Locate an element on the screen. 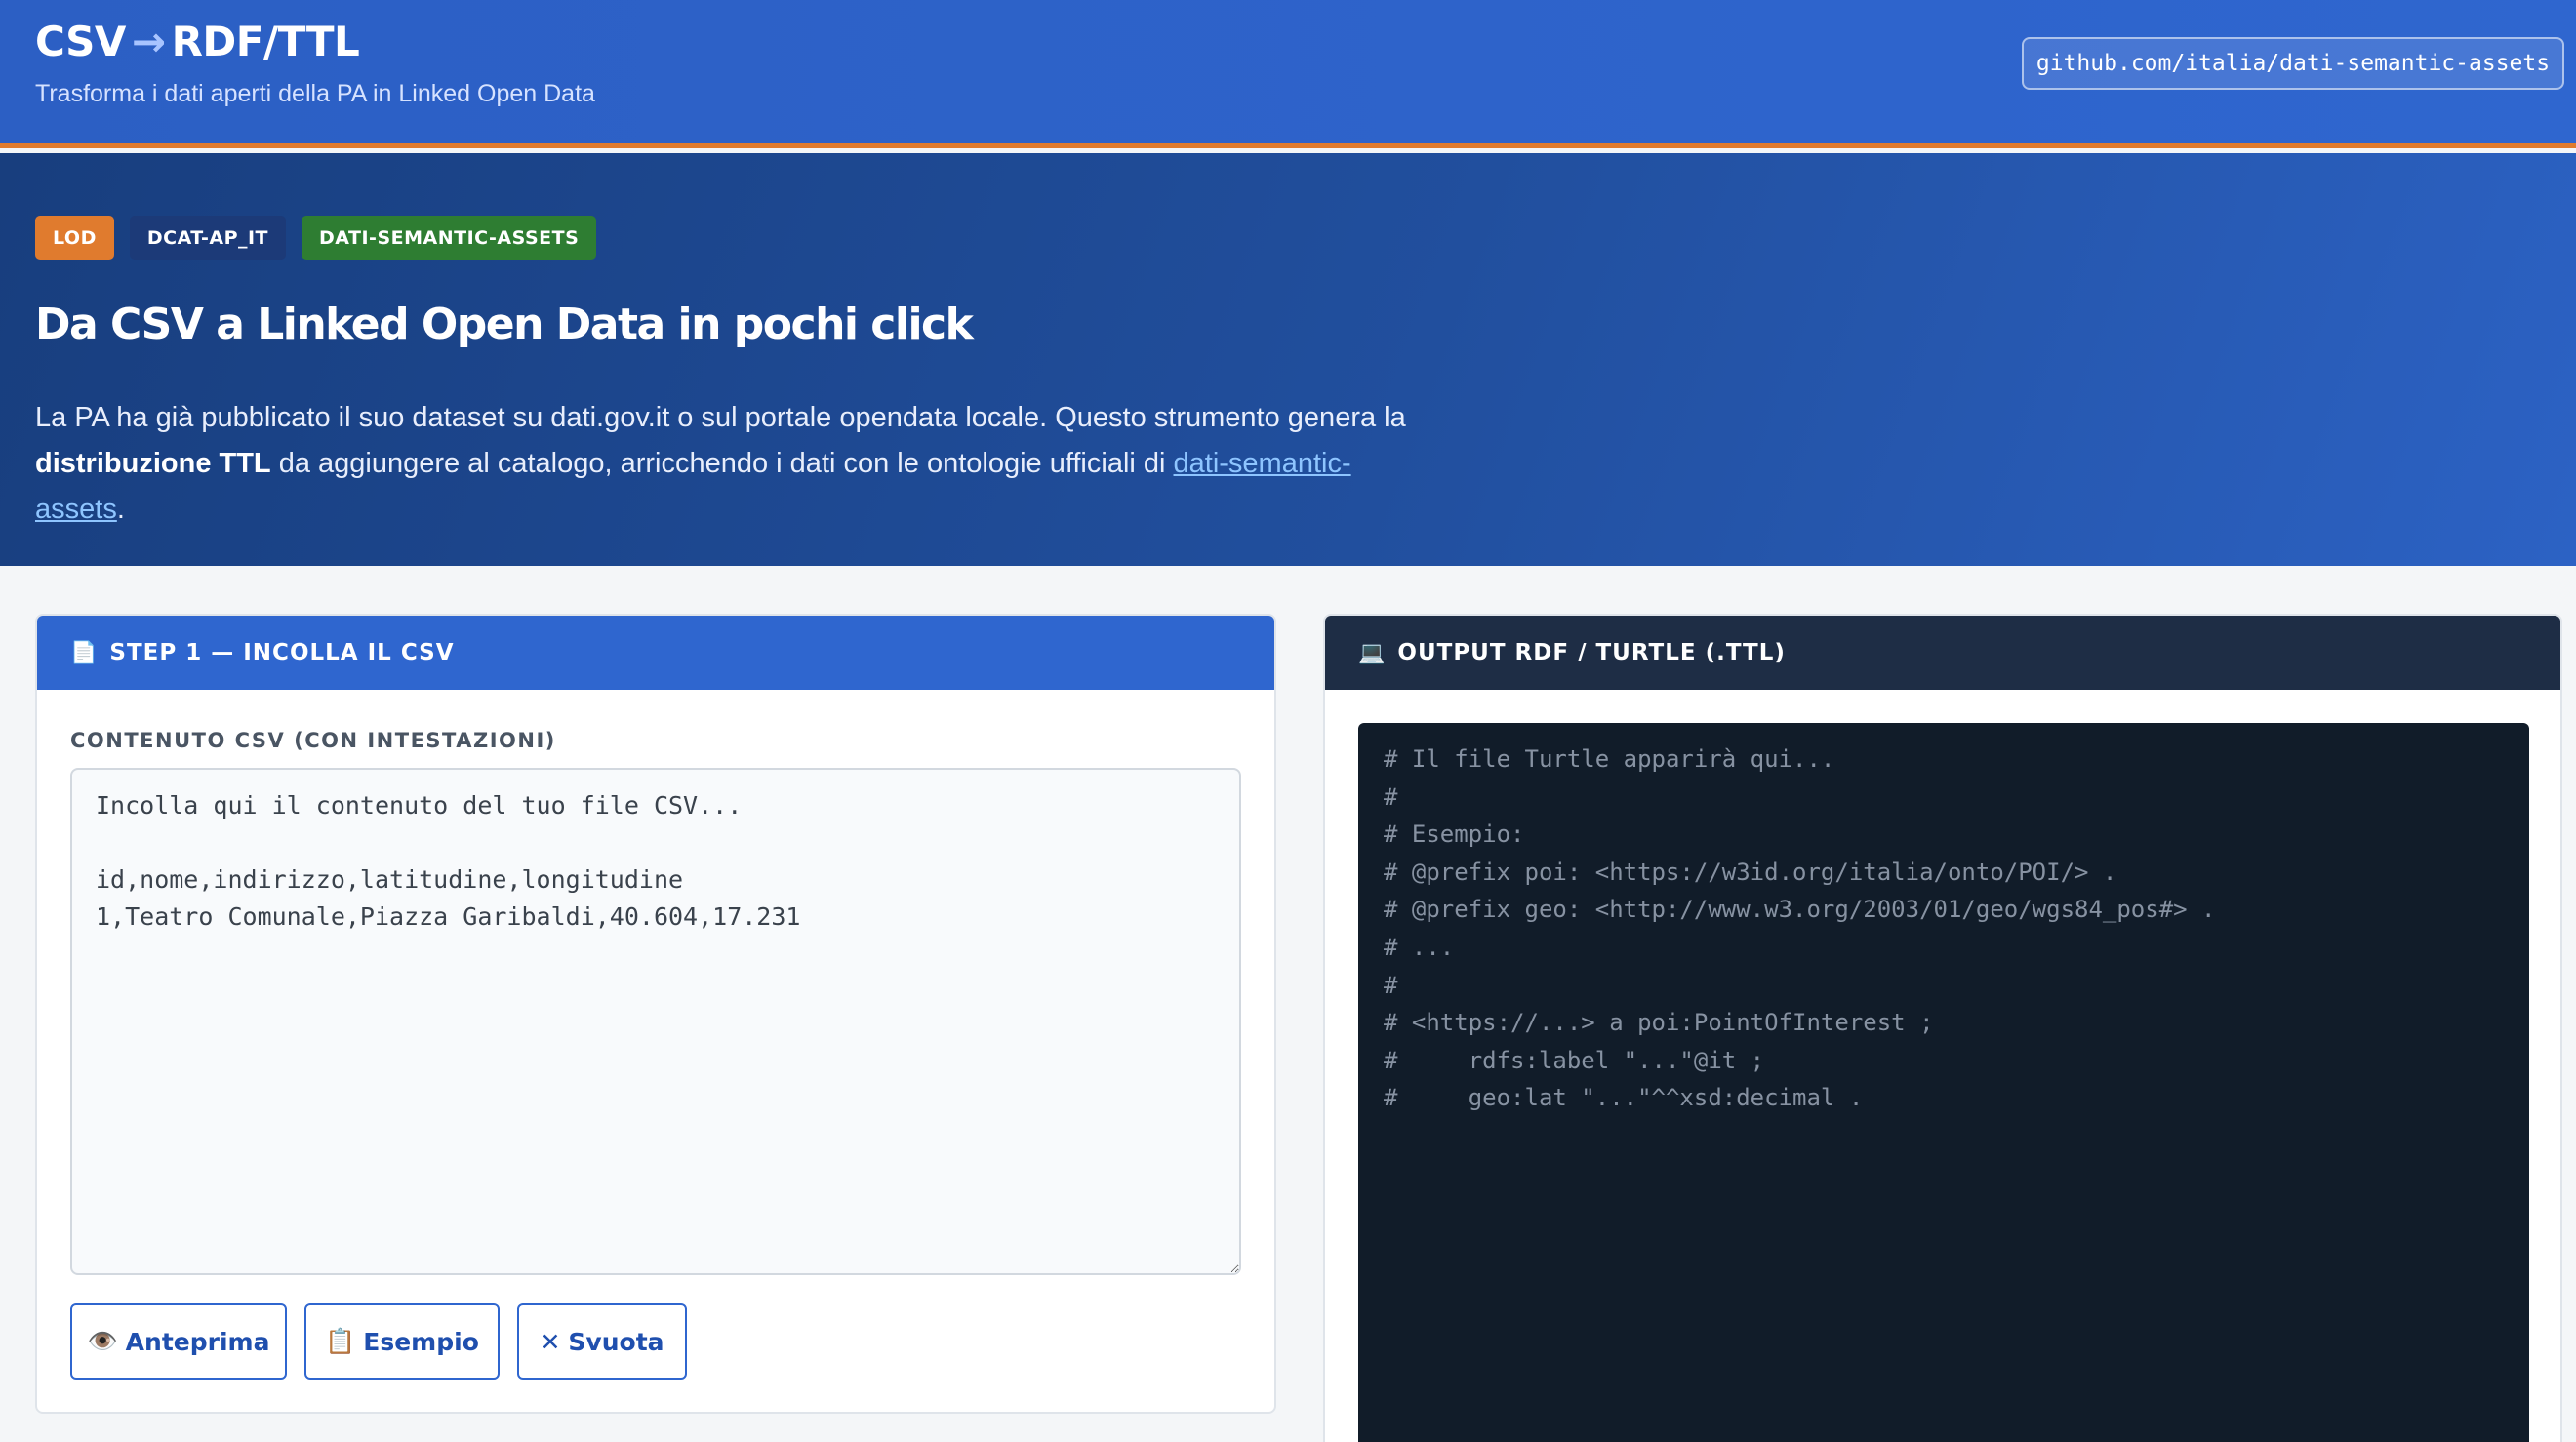  title-rdf-ttl: RDF/TTL is located at coordinates (265, 41).